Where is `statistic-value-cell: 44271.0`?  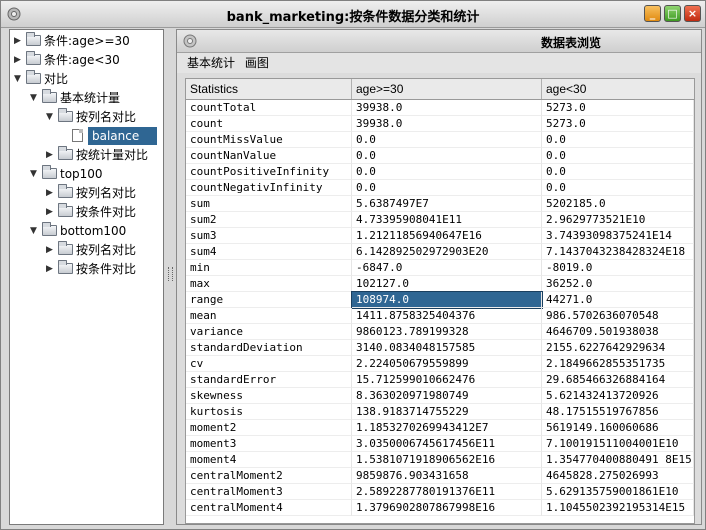 statistic-value-cell: 44271.0 is located at coordinates (618, 300).